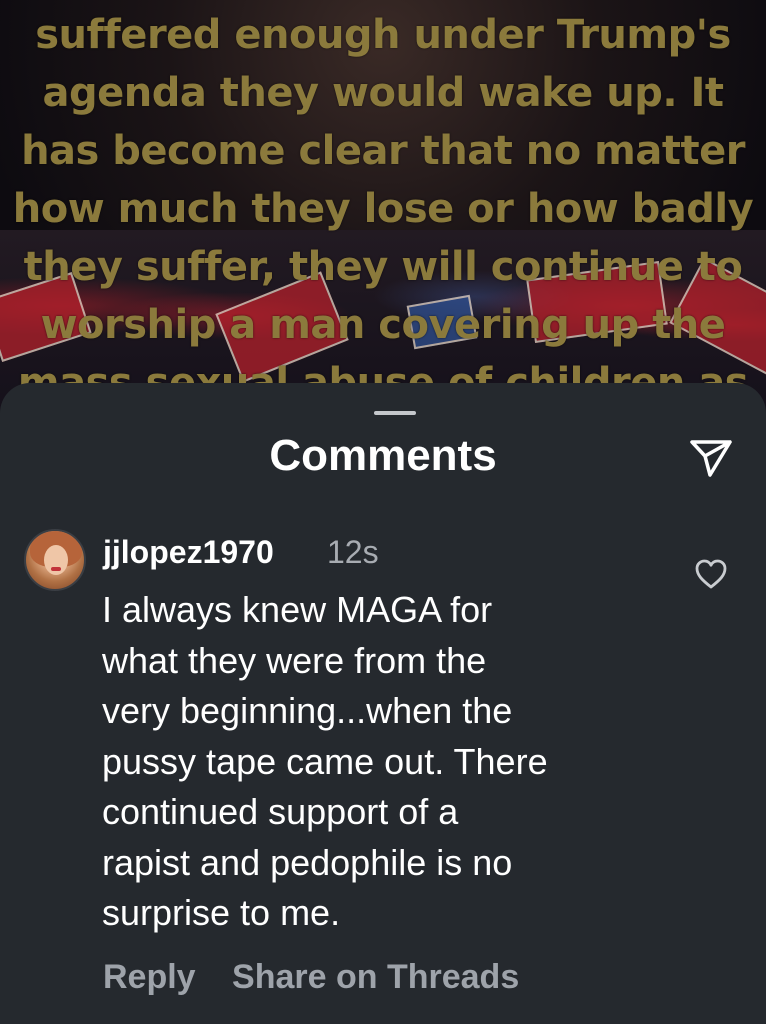 The width and height of the screenshot is (766, 1024). Describe the element at coordinates (353, 552) in the screenshot. I see `comment-timestamp: 12s` at that location.